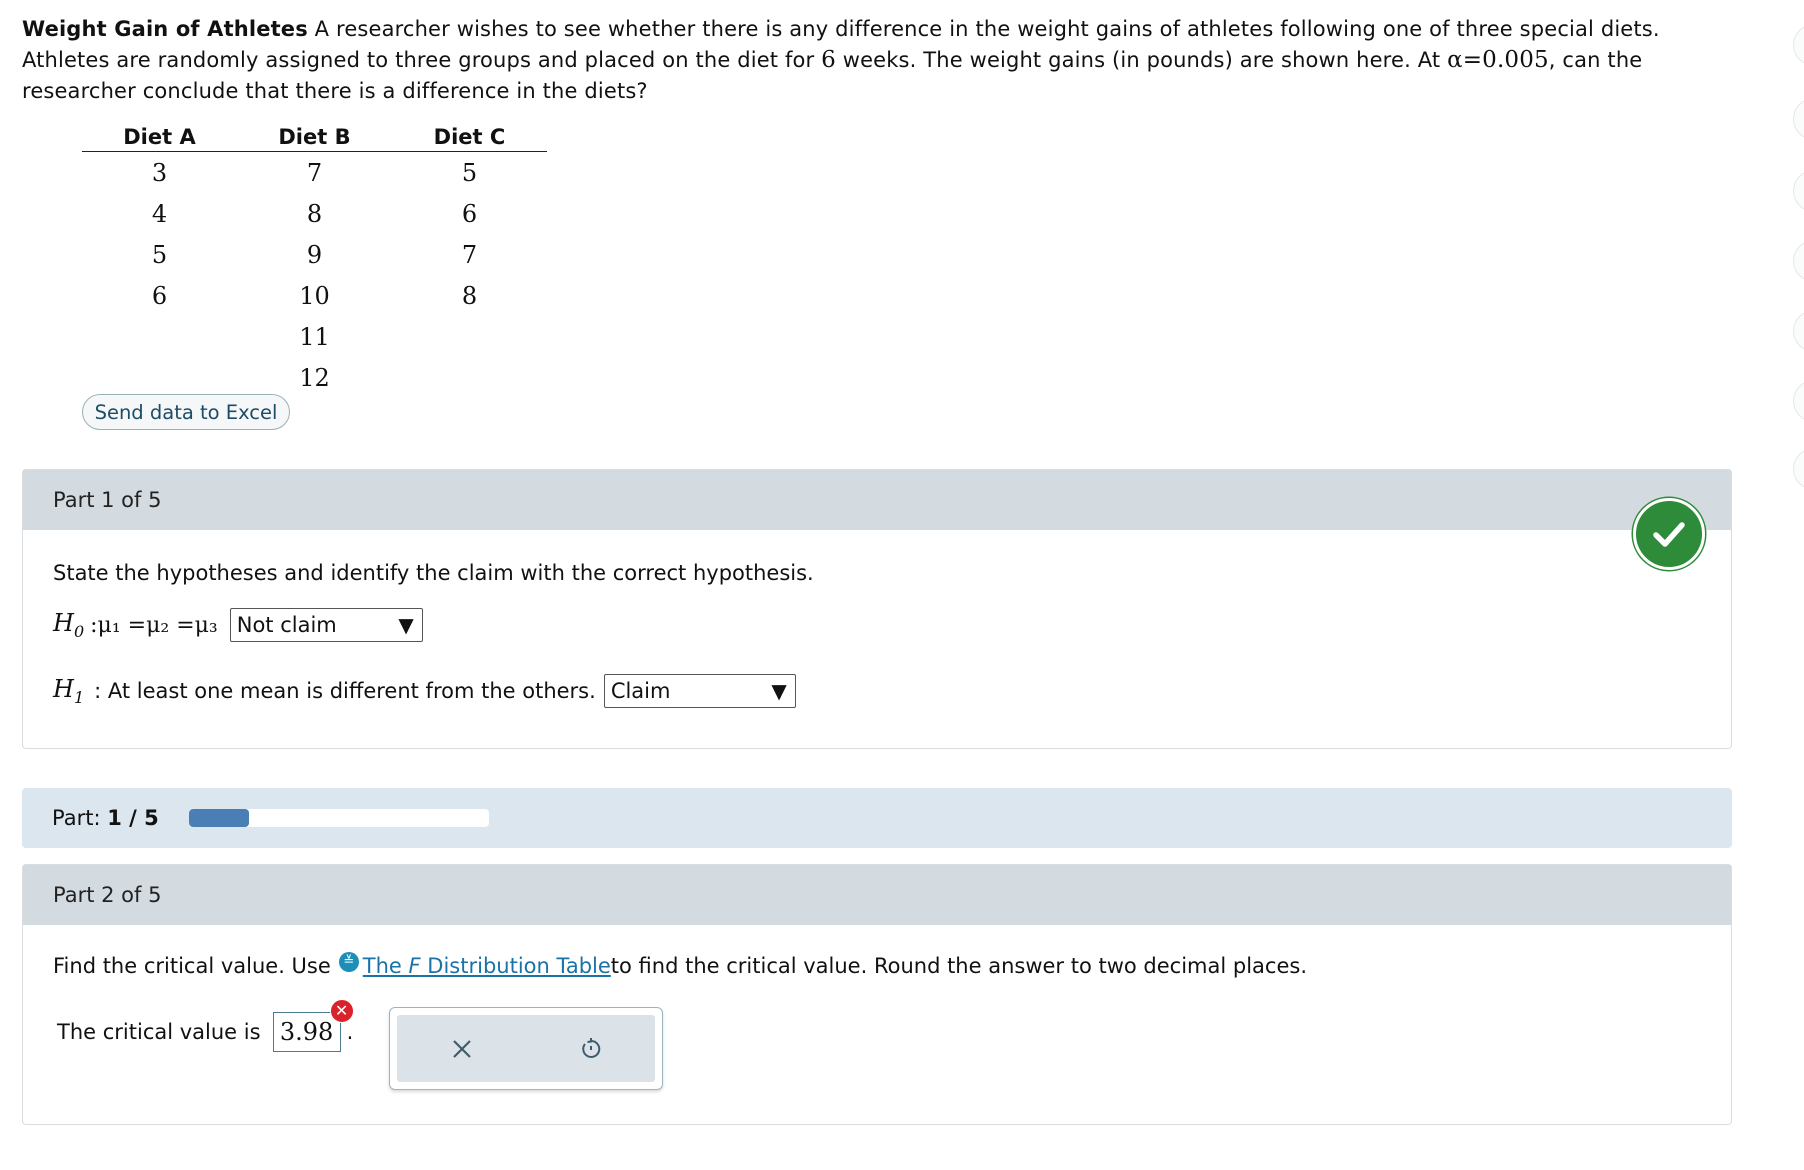 This screenshot has height=1170, width=1804. I want to click on progress-label-text: Part:, so click(80, 818).